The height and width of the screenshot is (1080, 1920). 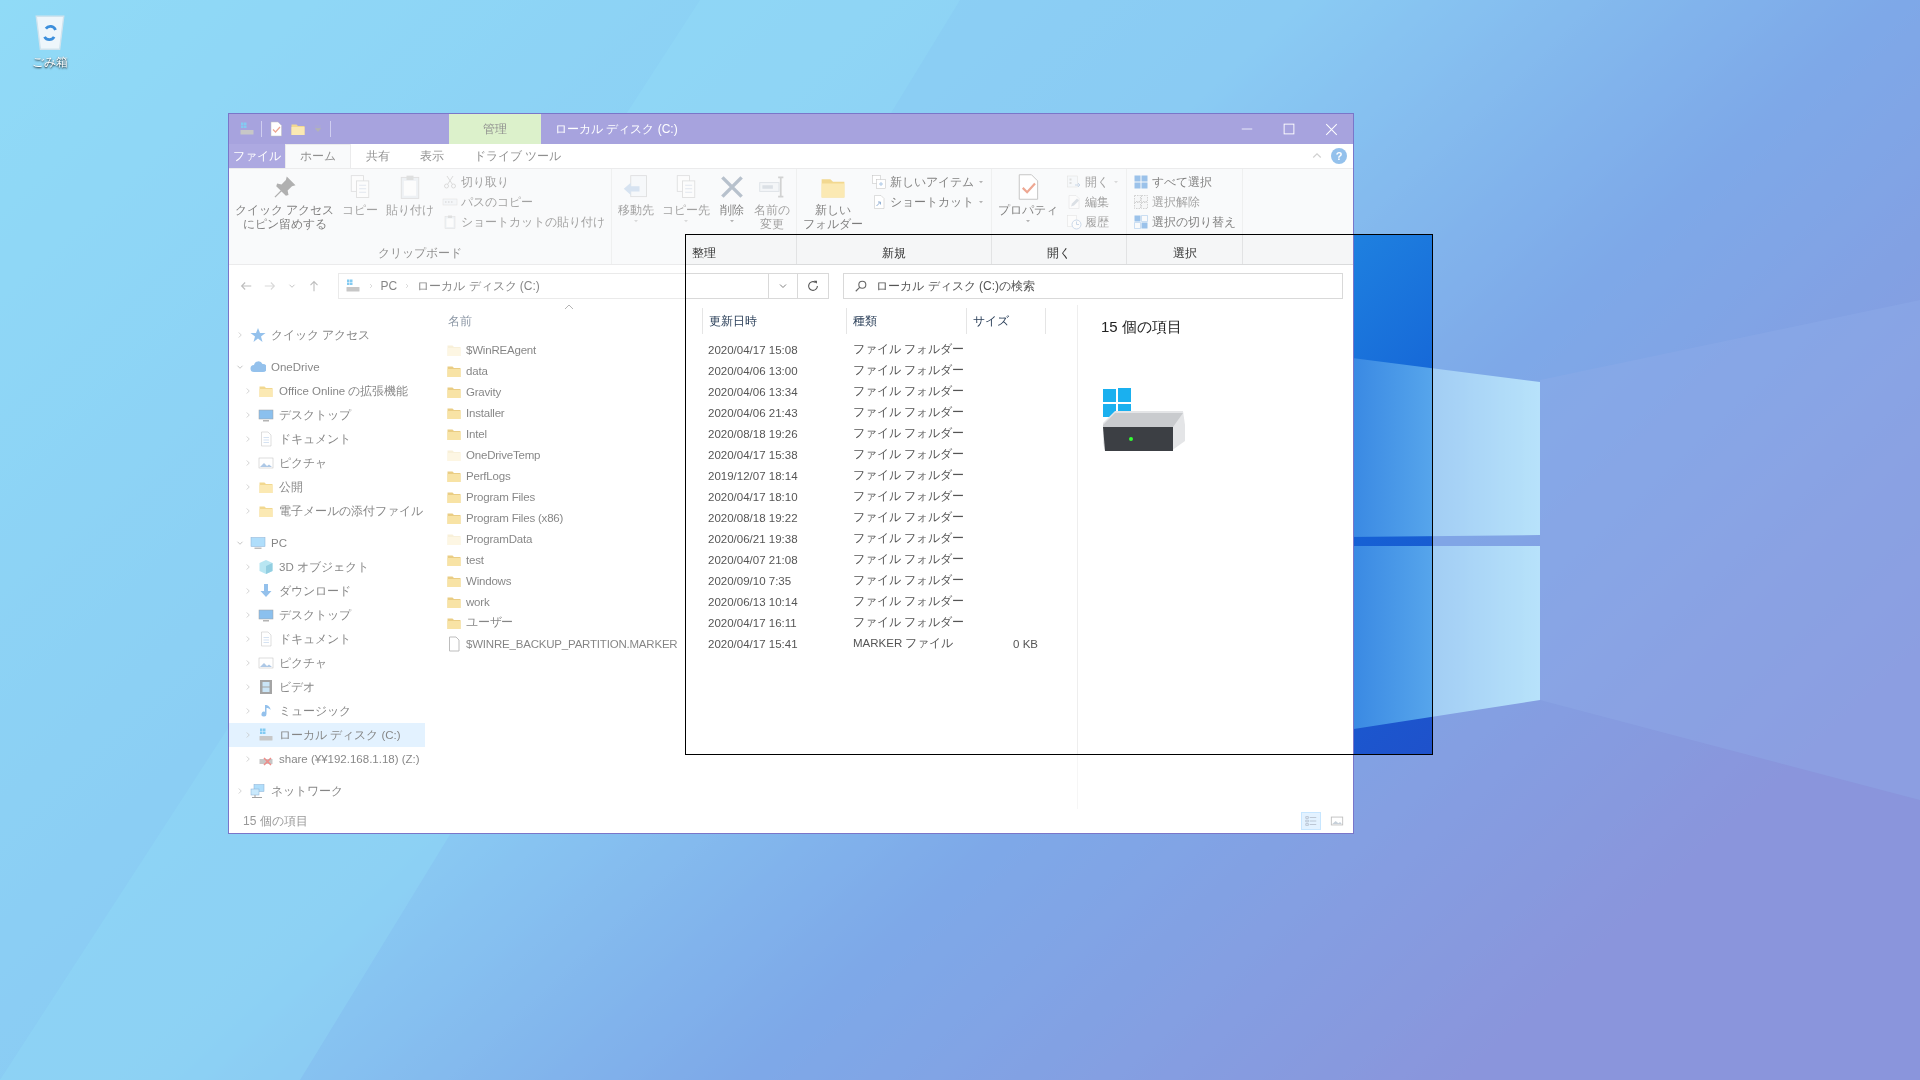 I want to click on file-name: Program Files, so click(x=500, y=496).